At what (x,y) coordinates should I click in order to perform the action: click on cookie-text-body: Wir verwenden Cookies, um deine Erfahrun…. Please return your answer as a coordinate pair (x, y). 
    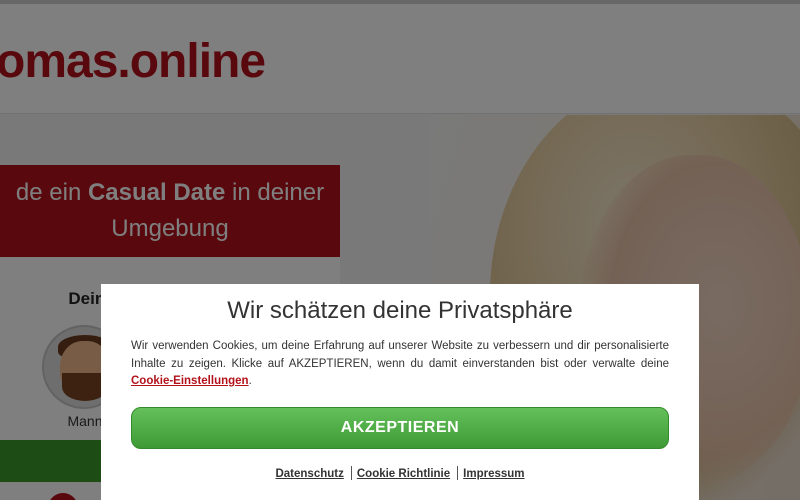
    Looking at the image, I should click on (400, 355).